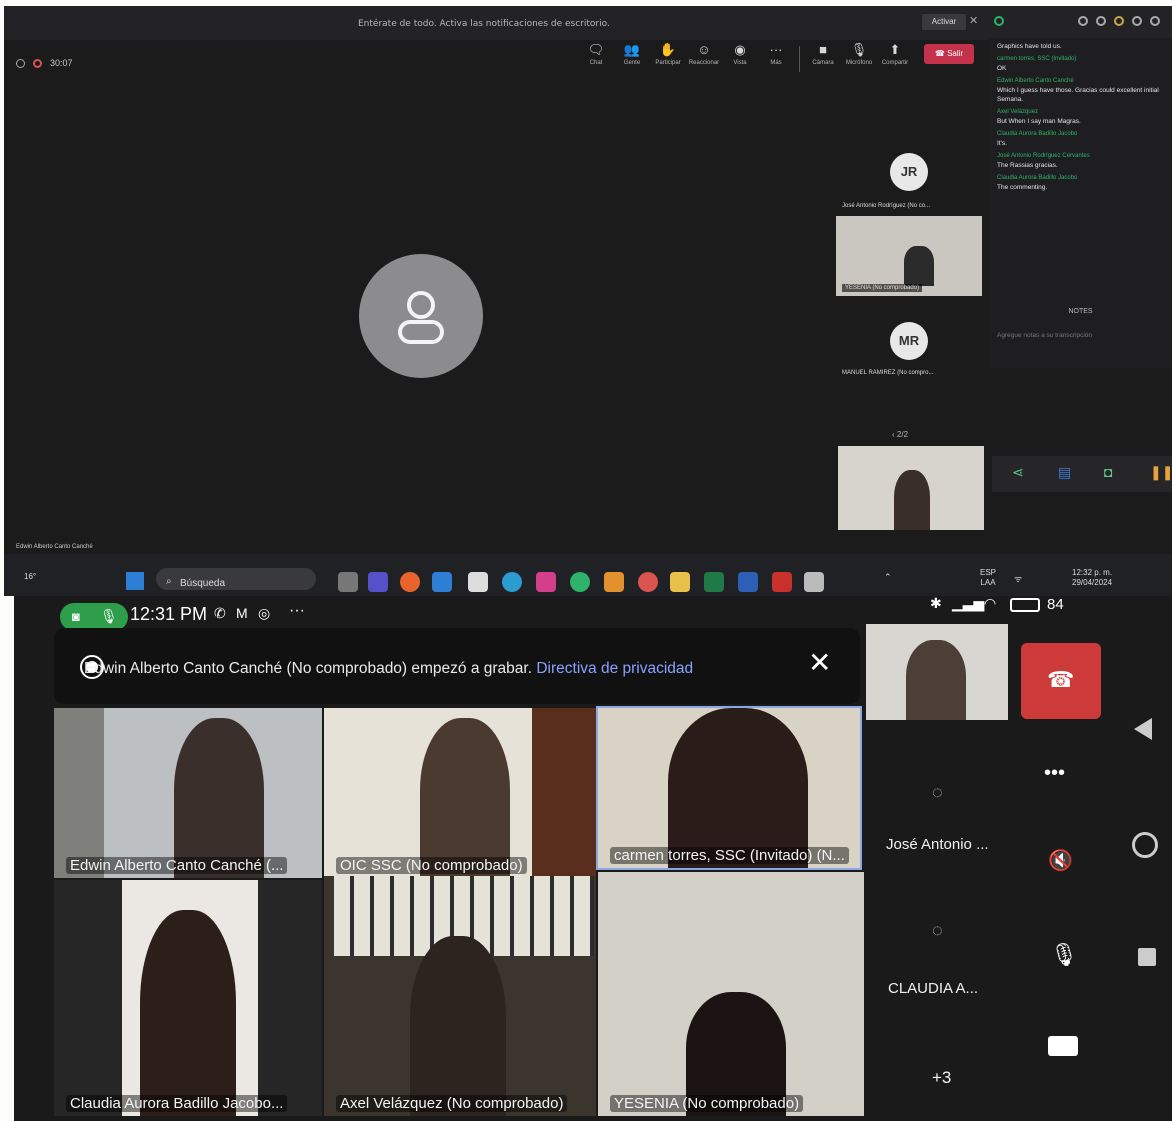 This screenshot has height=1121, width=1172. What do you see at coordinates (1018, 472) in the screenshot?
I see `share-icon: ⋖` at bounding box center [1018, 472].